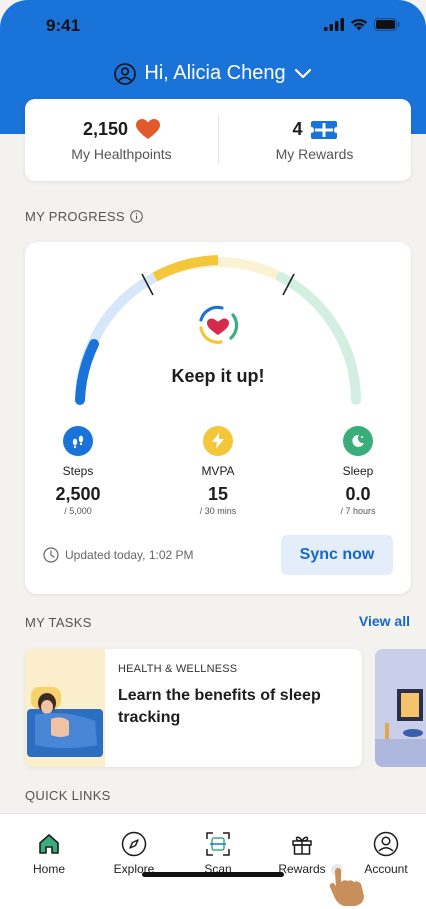  What do you see at coordinates (314, 154) in the screenshot?
I see `rewards-label: My Rewards` at bounding box center [314, 154].